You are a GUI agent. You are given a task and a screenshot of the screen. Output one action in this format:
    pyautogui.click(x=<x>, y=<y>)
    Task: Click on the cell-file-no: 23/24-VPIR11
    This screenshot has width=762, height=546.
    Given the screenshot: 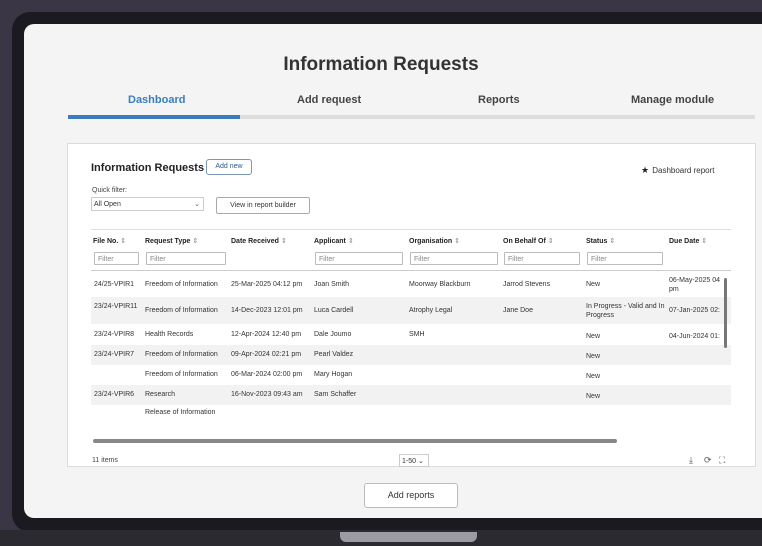 What is the action you would take?
    pyautogui.click(x=116, y=306)
    